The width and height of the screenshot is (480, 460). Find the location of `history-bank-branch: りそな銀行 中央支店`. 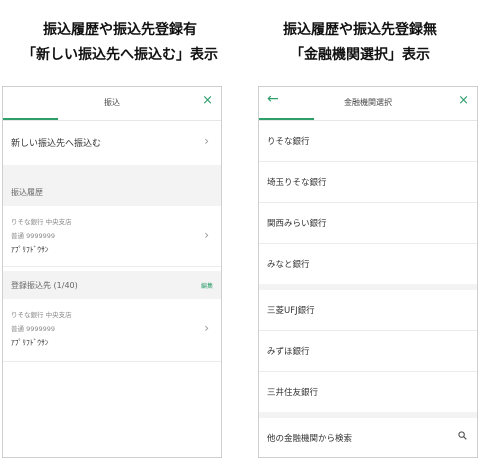

history-bank-branch: りそな銀行 中央支店 is located at coordinates (41, 222).